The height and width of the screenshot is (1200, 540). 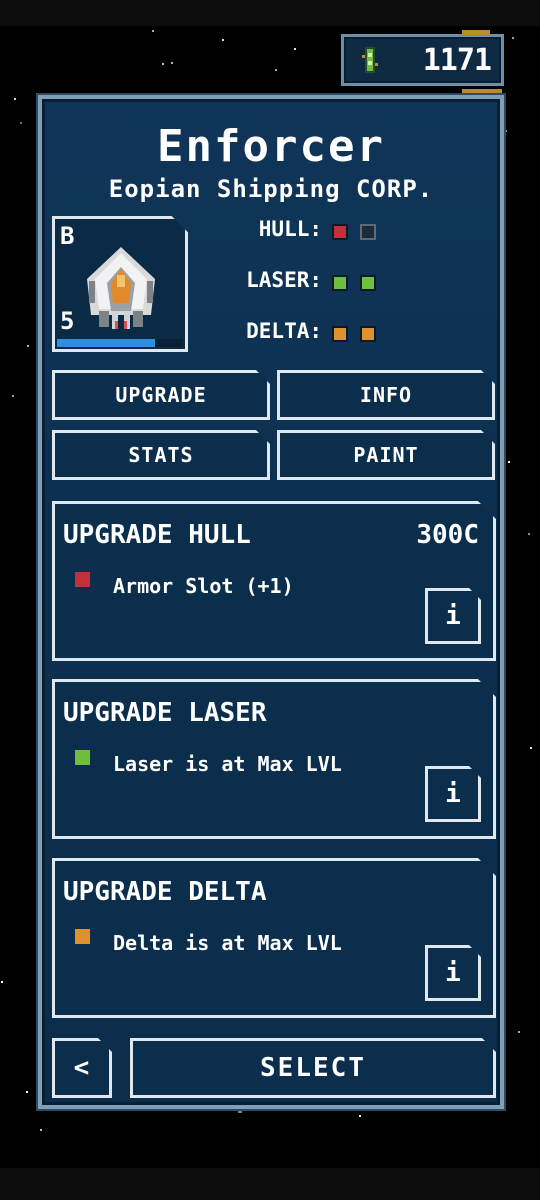 I want to click on top-bar, so click(x=270, y=13).